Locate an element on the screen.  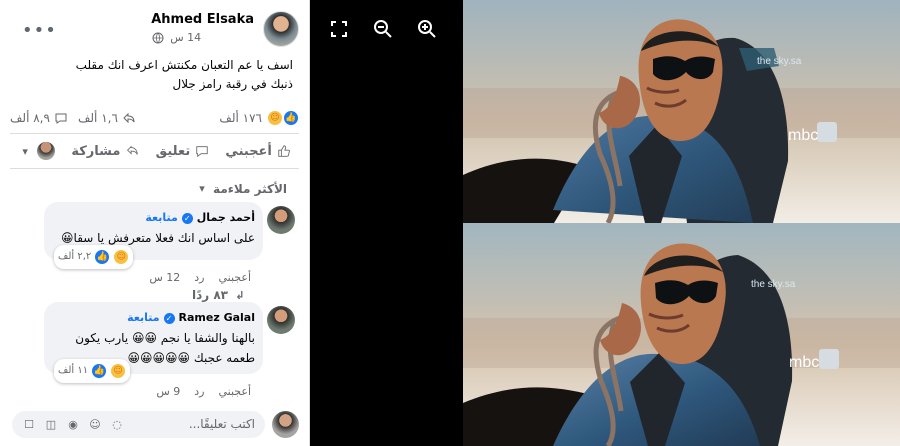
emoji-icon: ☺ is located at coordinates (95, 424).